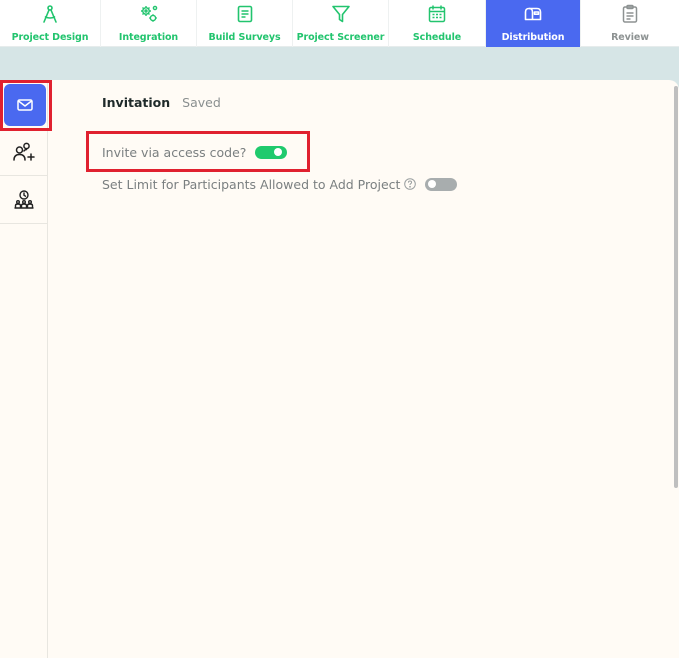 This screenshot has height=658, width=679. I want to click on clipboard-icon, so click(630, 13).